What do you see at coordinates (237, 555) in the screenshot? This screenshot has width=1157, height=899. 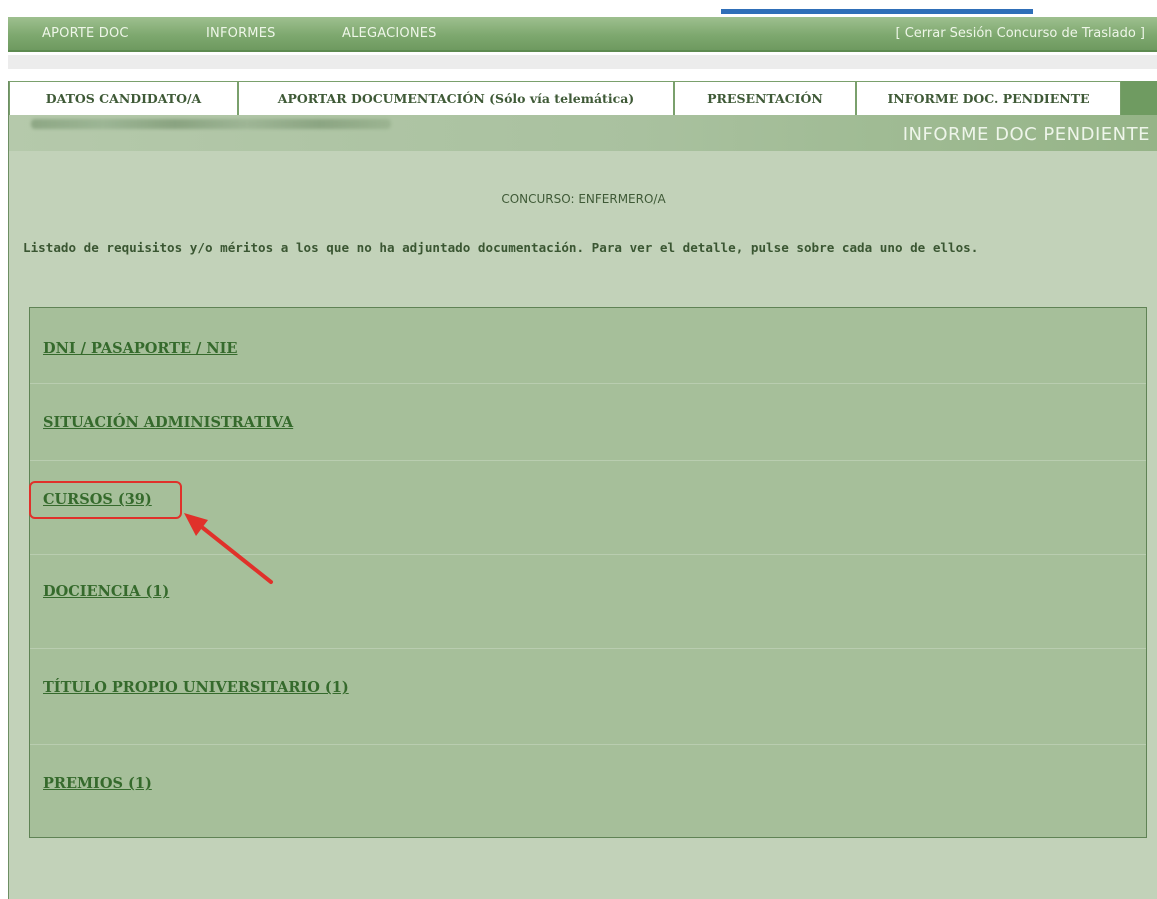 I see `arrow-shaft` at bounding box center [237, 555].